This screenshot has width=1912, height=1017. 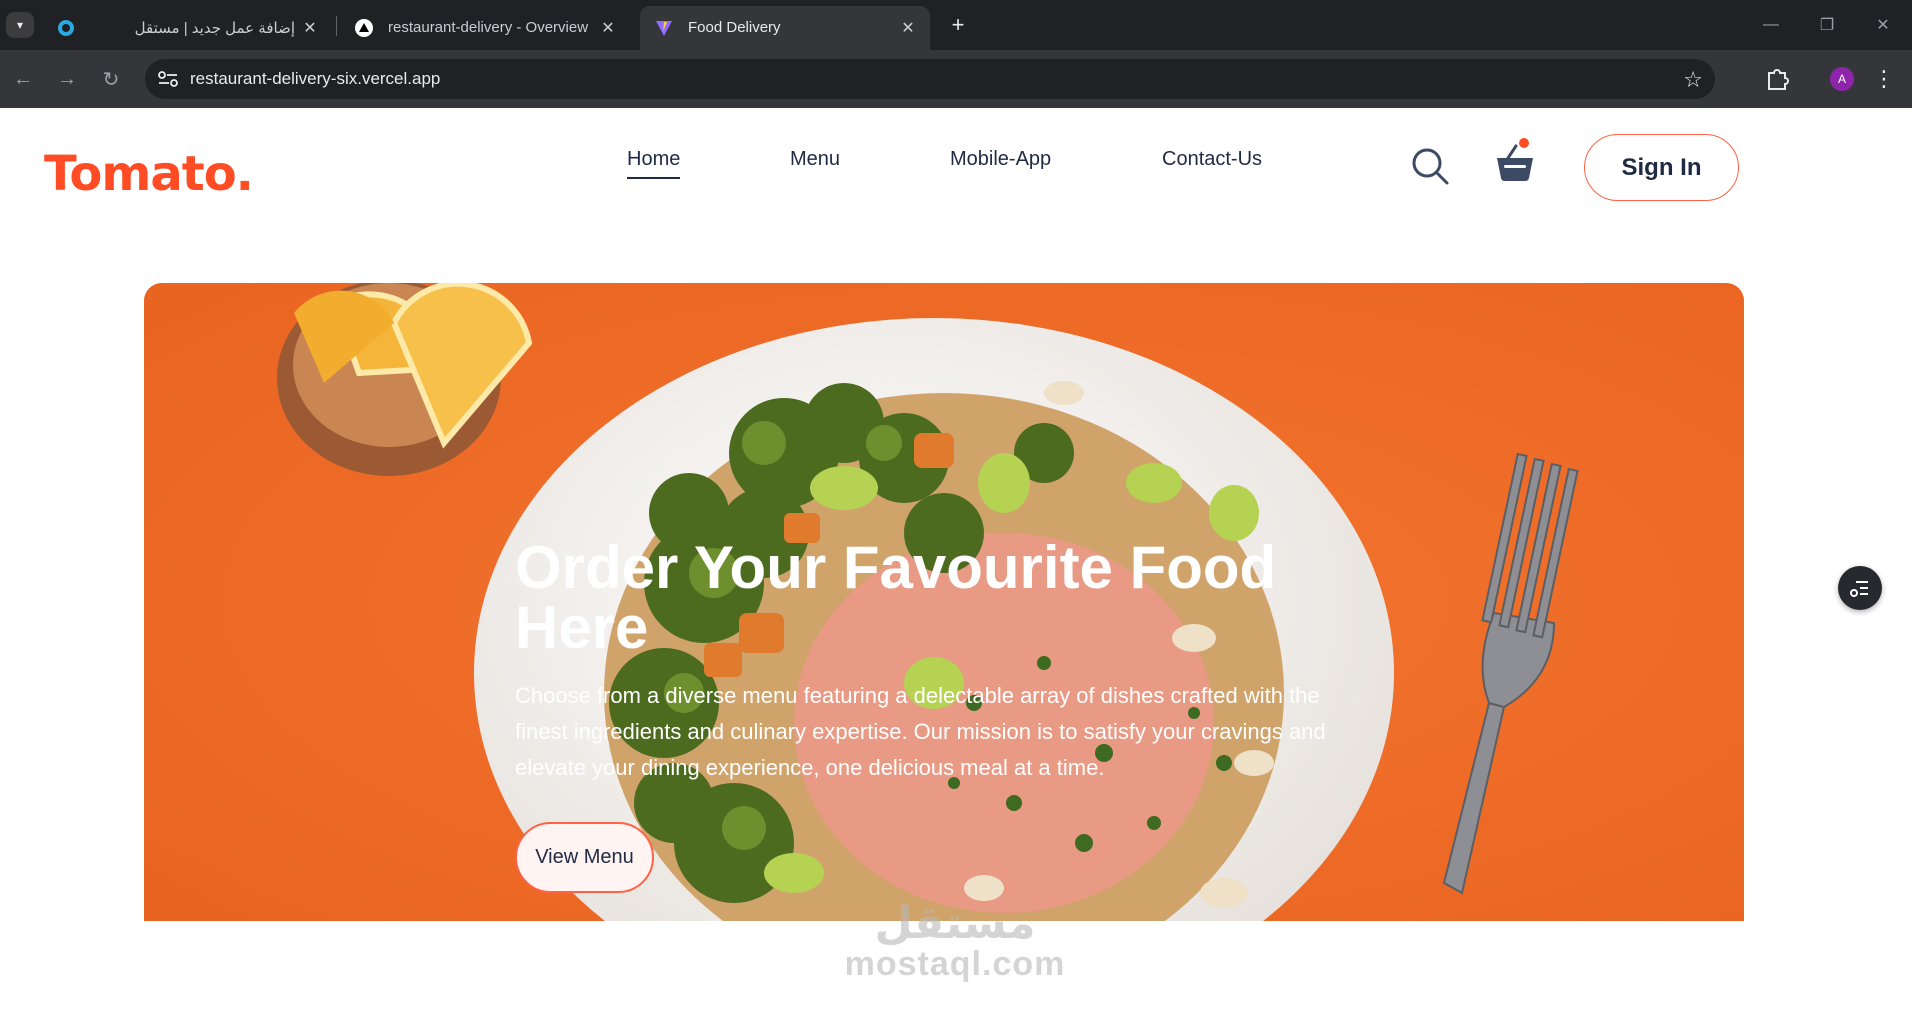 I want to click on vercel-icon, so click(x=364, y=28).